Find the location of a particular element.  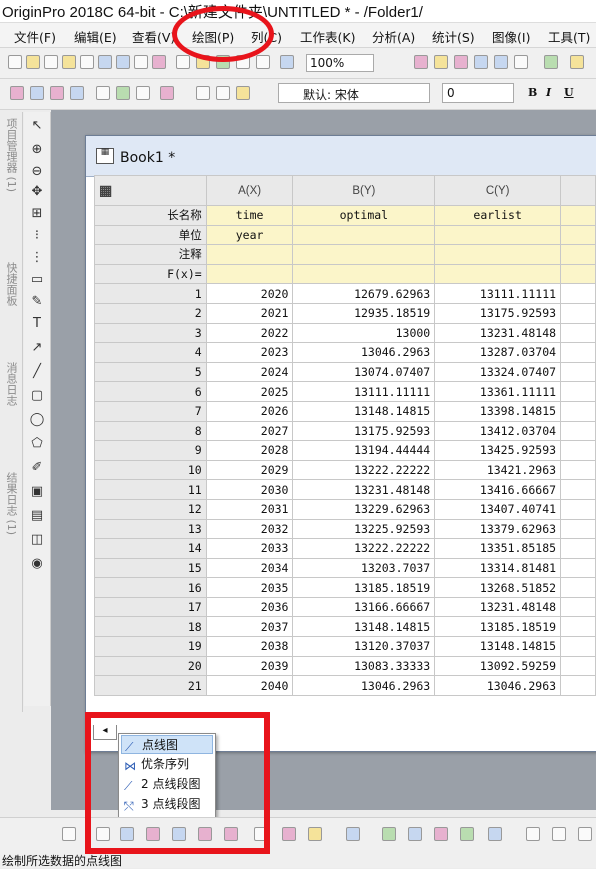

cell: 2022 is located at coordinates (249, 333).